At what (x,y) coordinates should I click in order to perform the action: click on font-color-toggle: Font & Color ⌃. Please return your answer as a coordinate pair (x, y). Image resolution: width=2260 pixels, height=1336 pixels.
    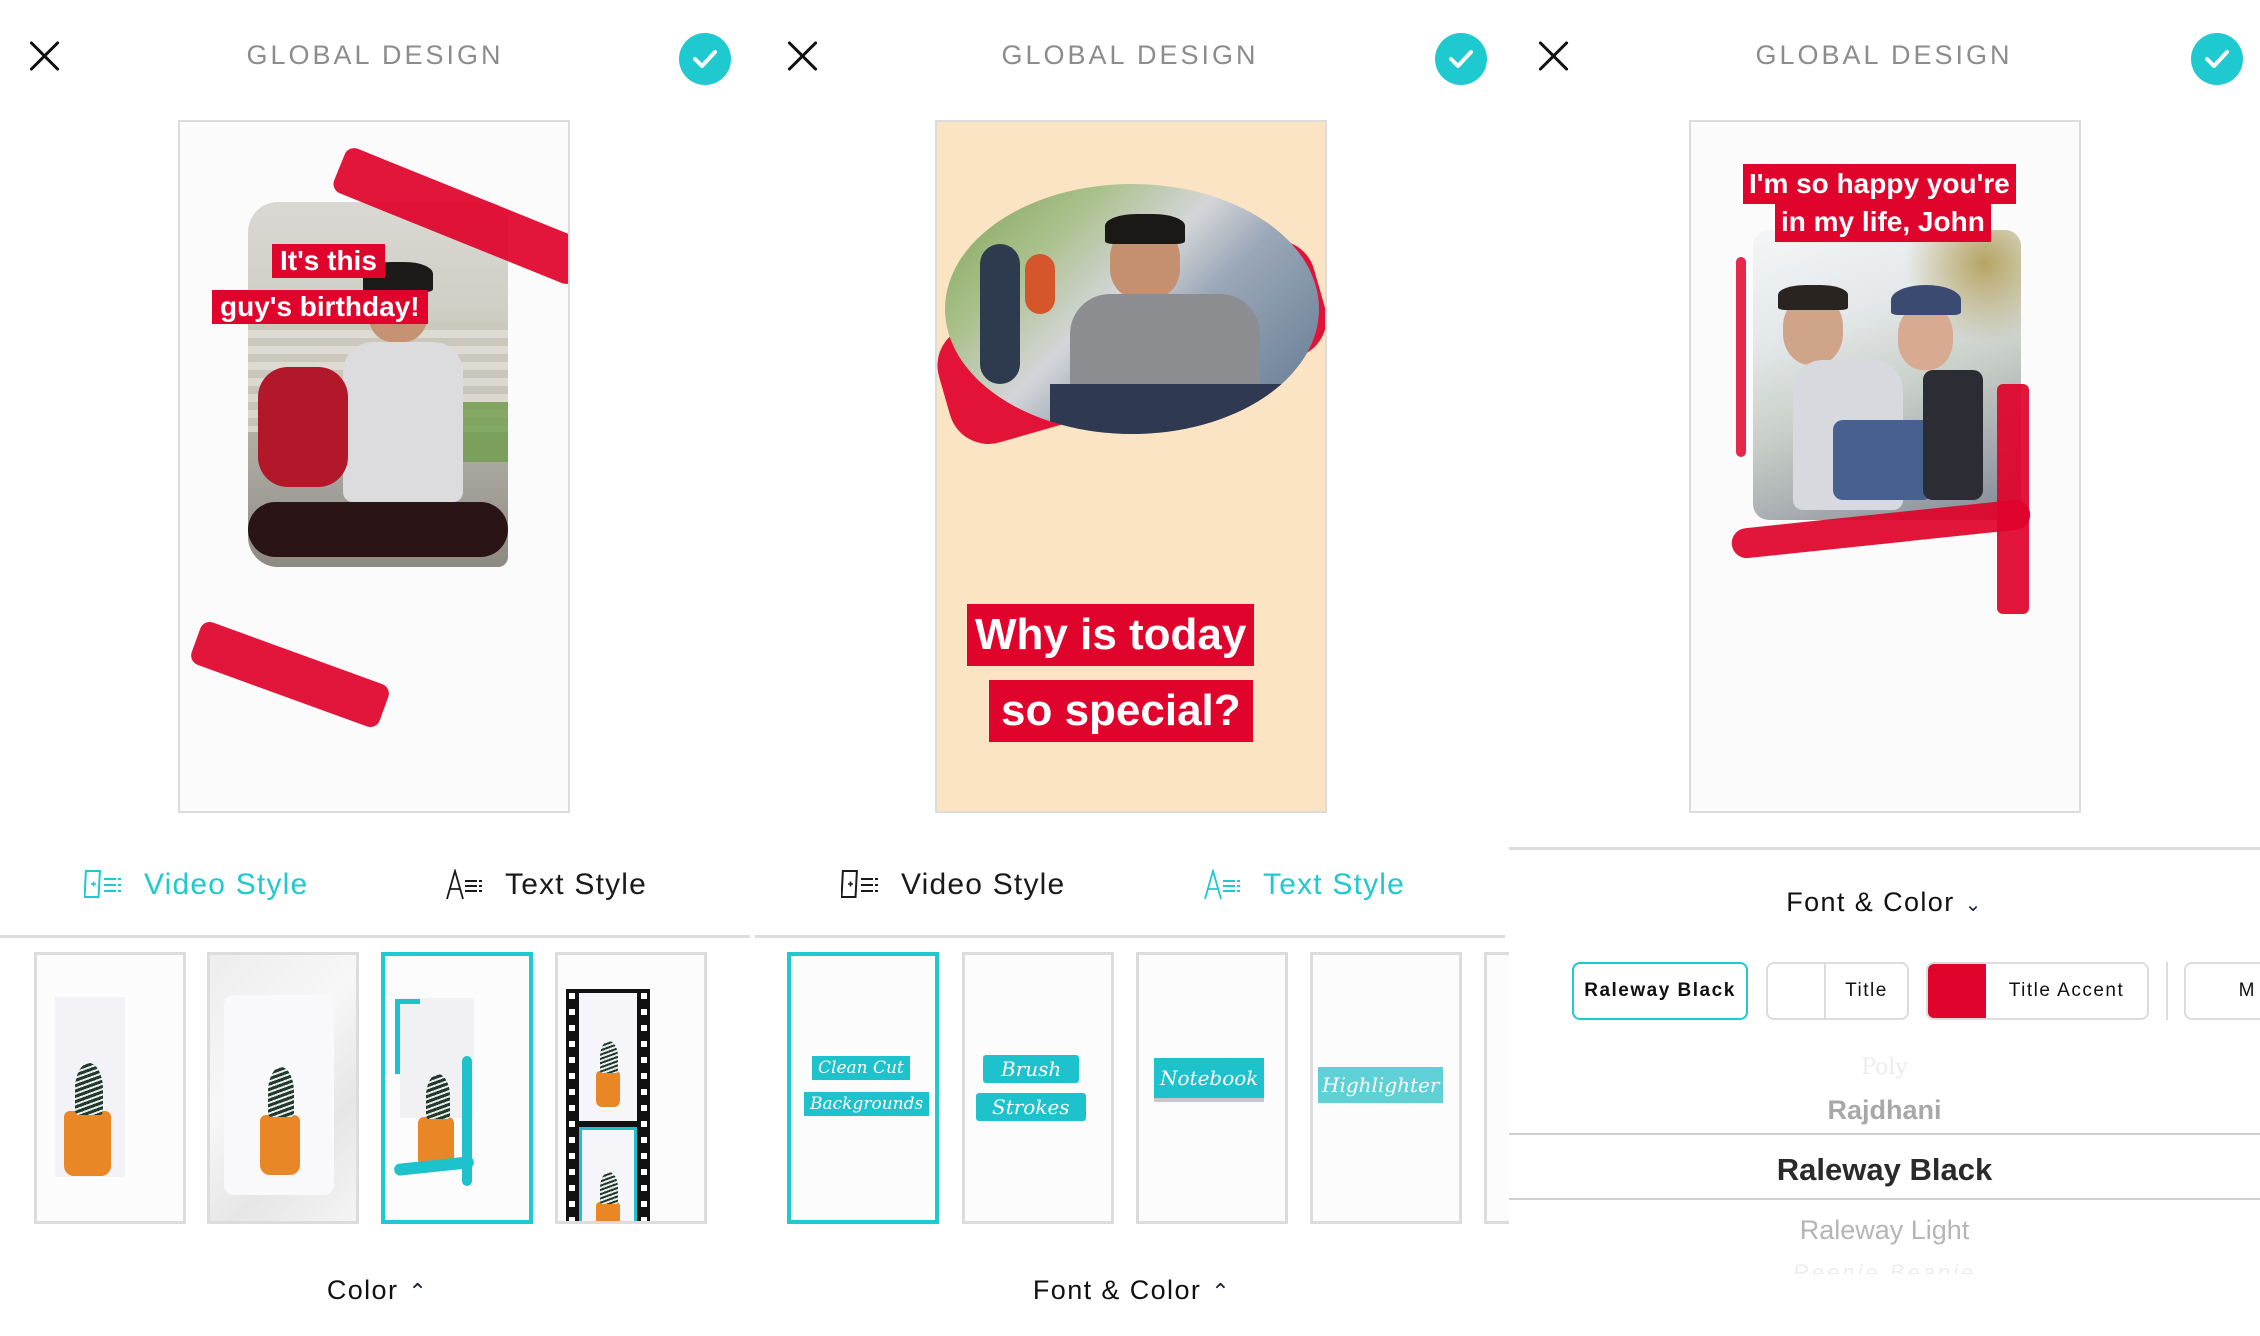
    Looking at the image, I should click on (1132, 1290).